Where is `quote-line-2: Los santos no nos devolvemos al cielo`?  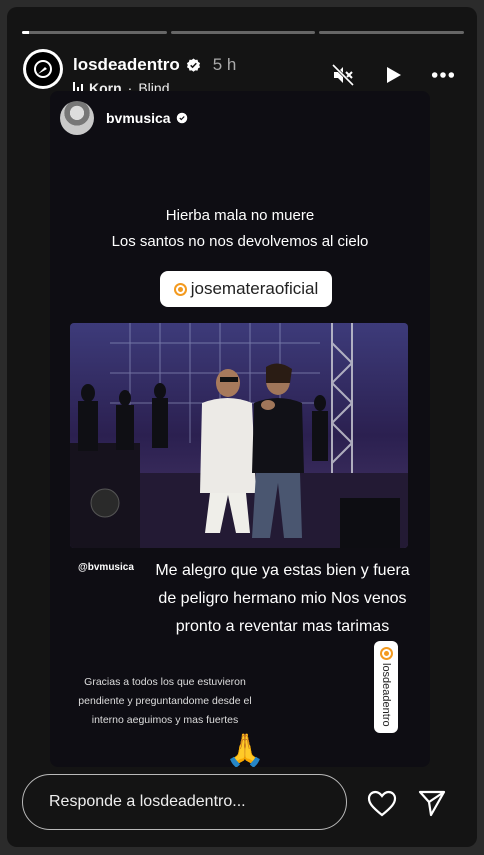
quote-line-2: Los santos no nos devolvemos al cielo is located at coordinates (240, 241).